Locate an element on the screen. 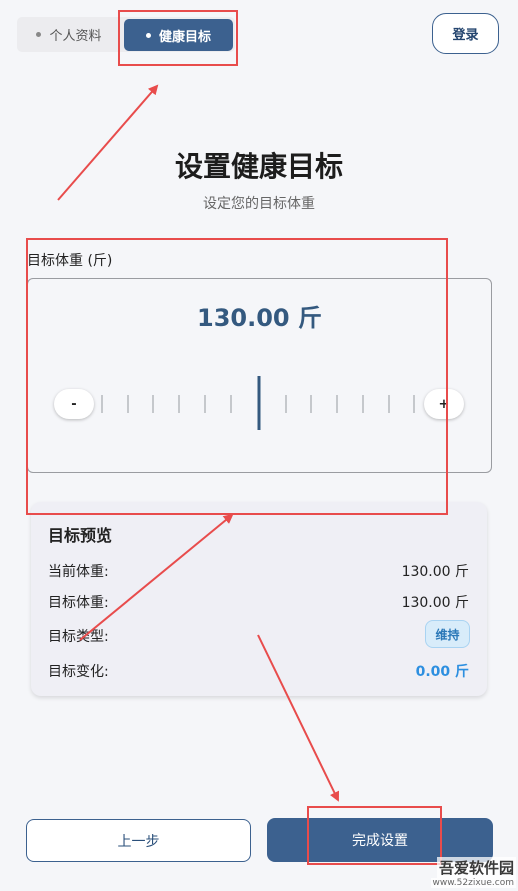 This screenshot has height=891, width=518. goal-type-label: 目标类型: is located at coordinates (78, 637).